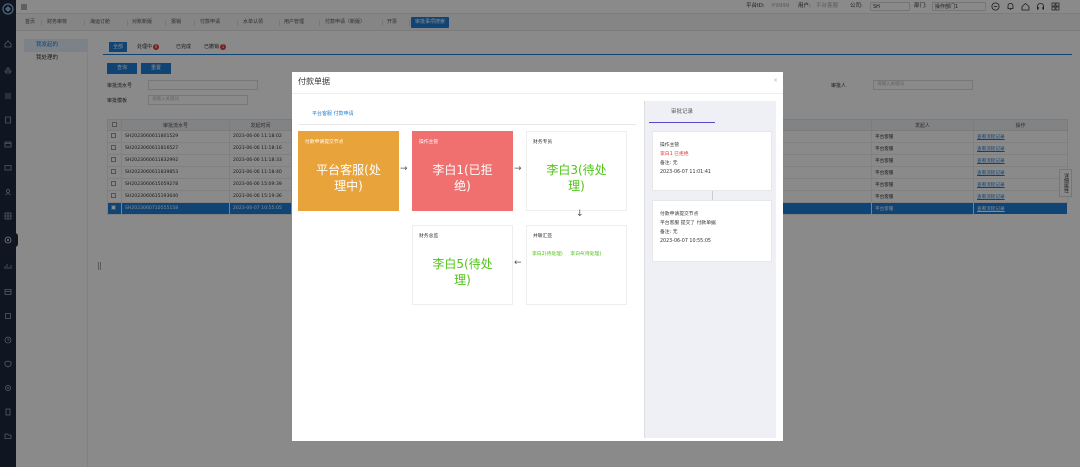  I want to click on close-icon: ×, so click(775, 80).